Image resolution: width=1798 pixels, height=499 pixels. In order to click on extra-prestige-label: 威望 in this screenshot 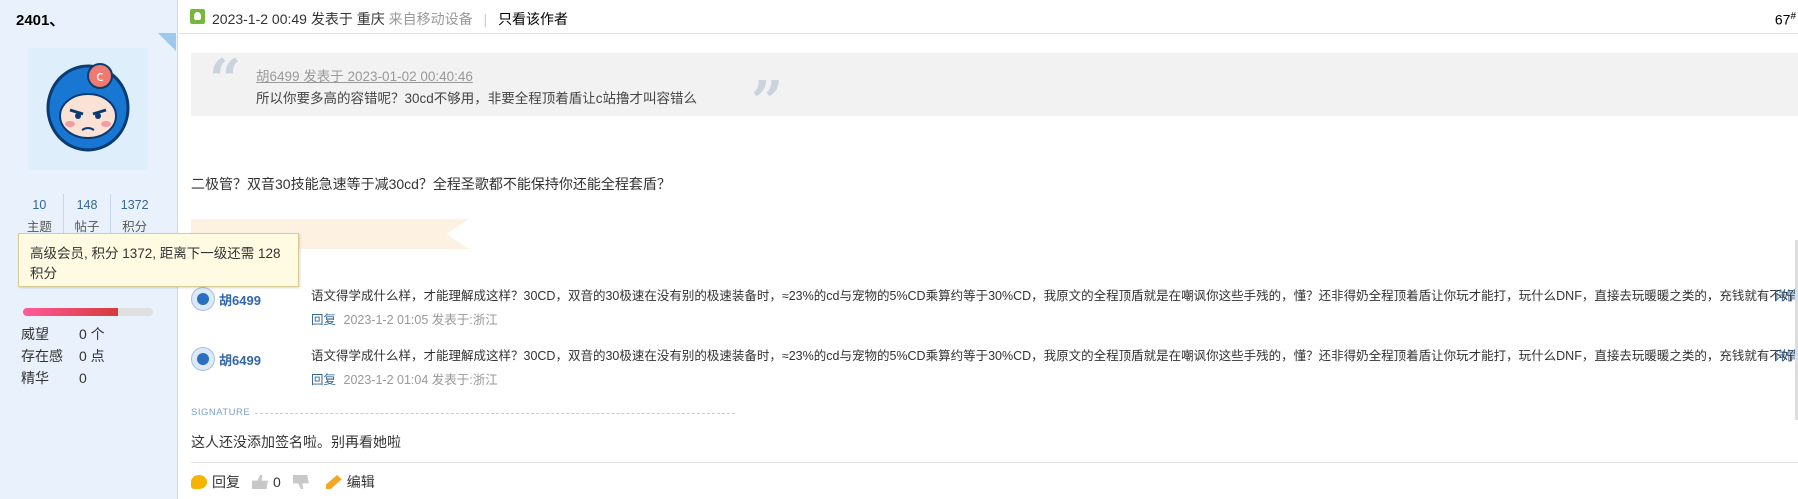, I will do `click(35, 334)`.